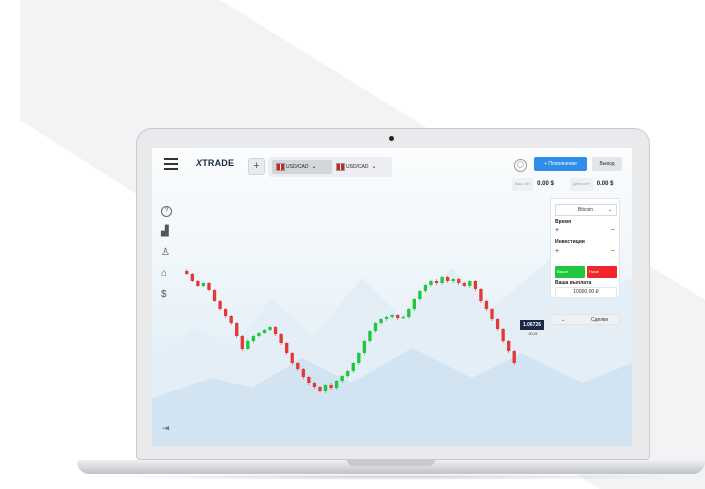 The width and height of the screenshot is (705, 489). I want to click on user-icon: ◯, so click(520, 165).